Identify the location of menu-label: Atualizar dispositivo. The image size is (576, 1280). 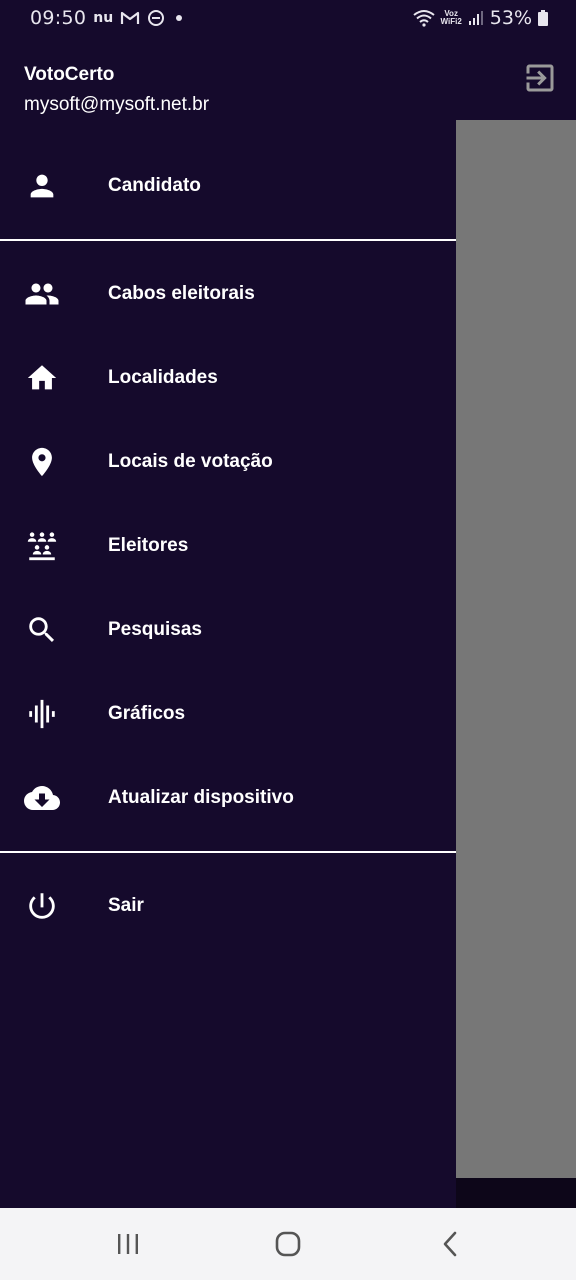
(201, 797).